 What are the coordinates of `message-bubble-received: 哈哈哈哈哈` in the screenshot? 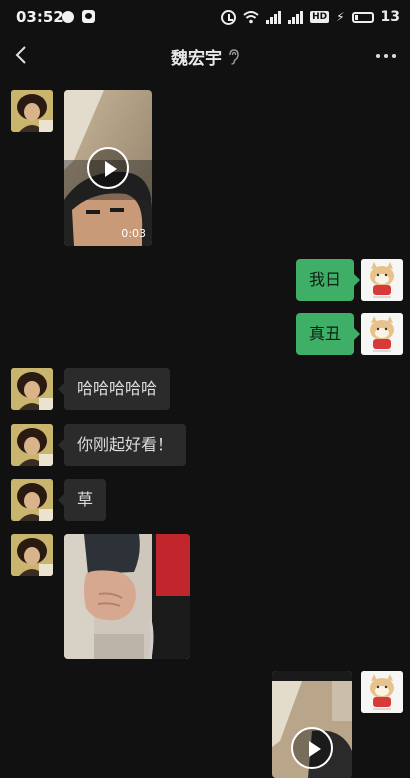 It's located at (114, 389).